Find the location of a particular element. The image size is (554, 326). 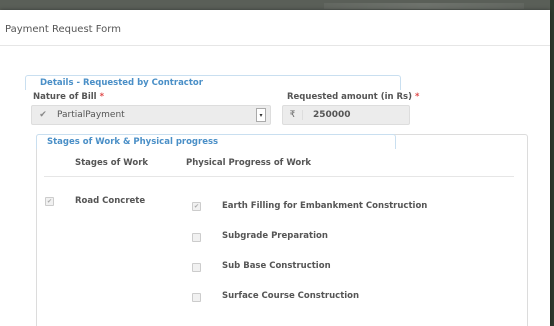

stage-checkbox: ✔ is located at coordinates (49, 201).